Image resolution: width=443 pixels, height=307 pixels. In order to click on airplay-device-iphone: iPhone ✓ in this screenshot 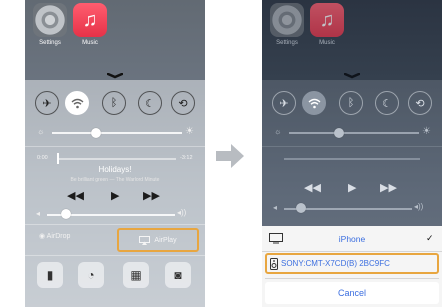, I will do `click(352, 239)`.